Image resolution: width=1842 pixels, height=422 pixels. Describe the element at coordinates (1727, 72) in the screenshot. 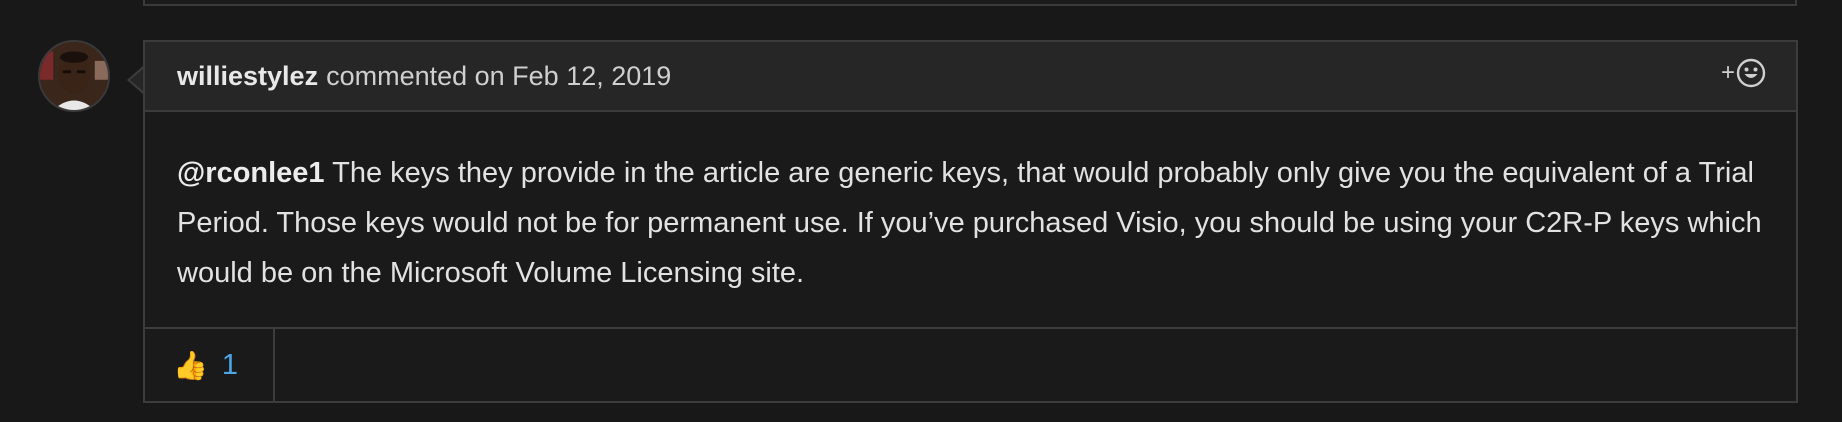

I see `plus-label: +` at that location.